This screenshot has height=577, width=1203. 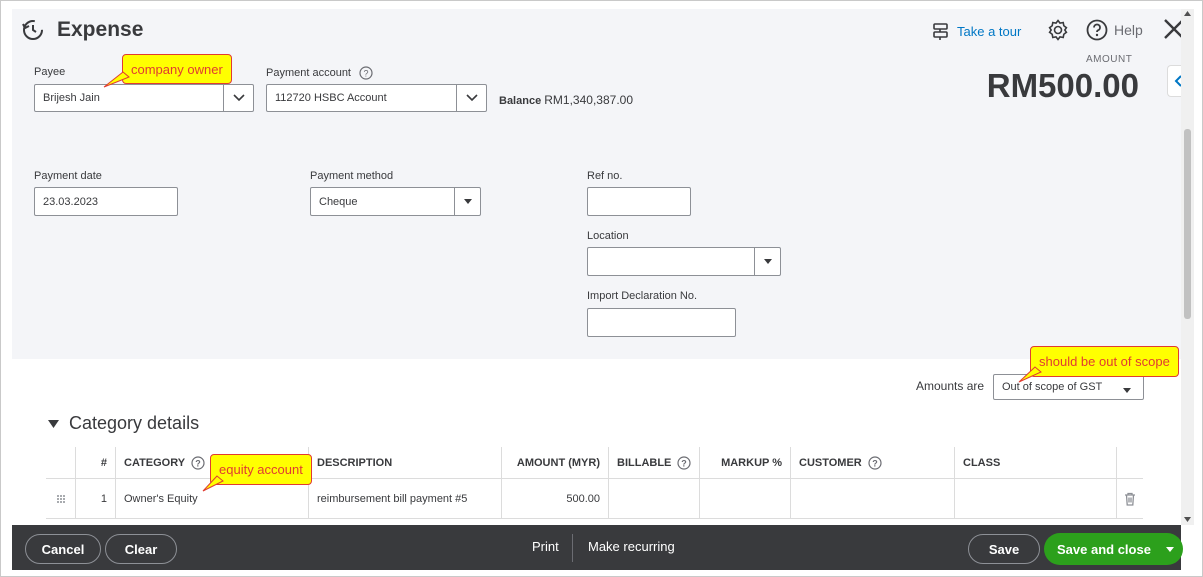 What do you see at coordinates (155, 463) in the screenshot?
I see `column-header-category-label: CATEGORY` at bounding box center [155, 463].